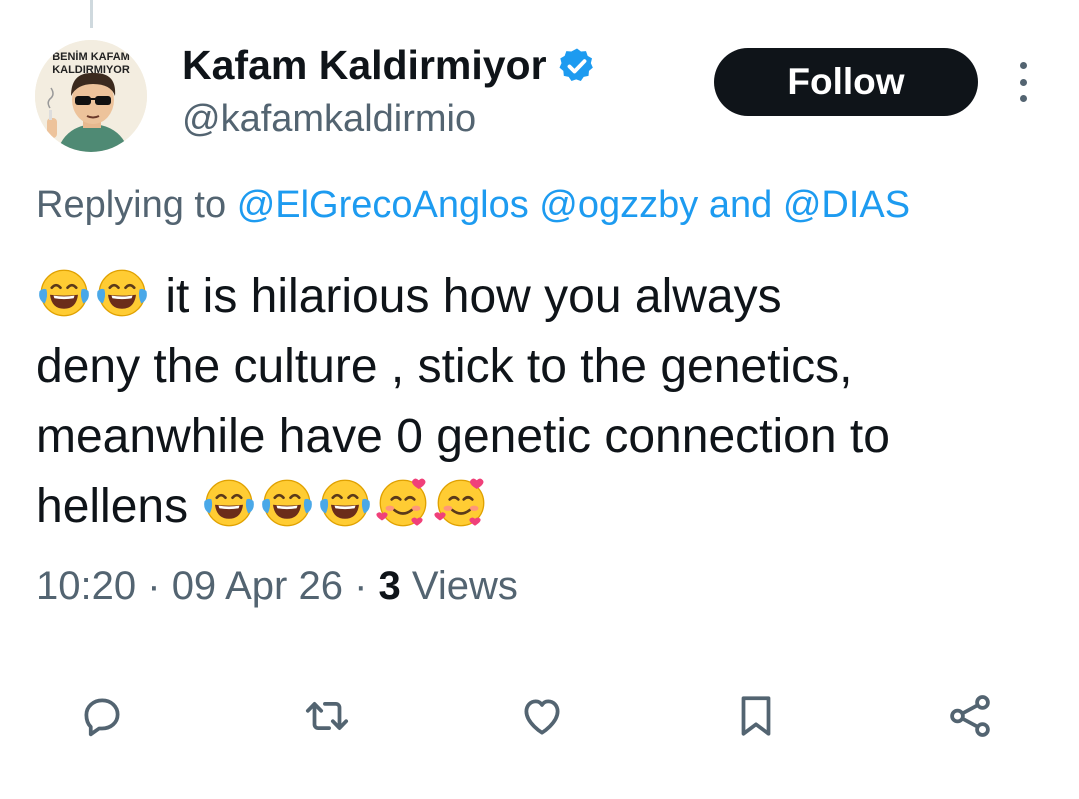 The width and height of the screenshot is (1079, 799). Describe the element at coordinates (364, 65) in the screenshot. I see `display-name: Kafam Kaldirmiyor` at that location.